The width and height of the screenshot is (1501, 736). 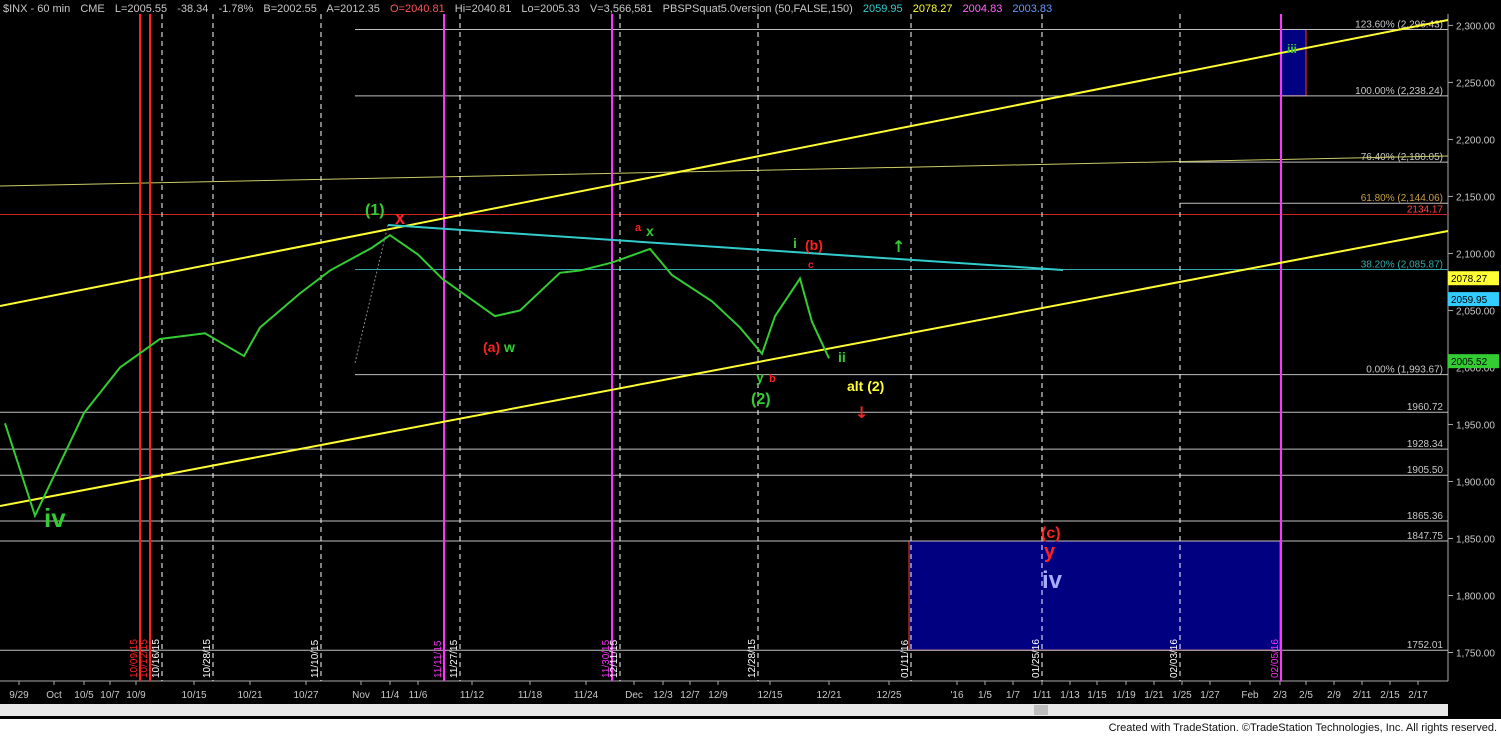 I want to click on change-pct: -1.78%, so click(x=236, y=9).